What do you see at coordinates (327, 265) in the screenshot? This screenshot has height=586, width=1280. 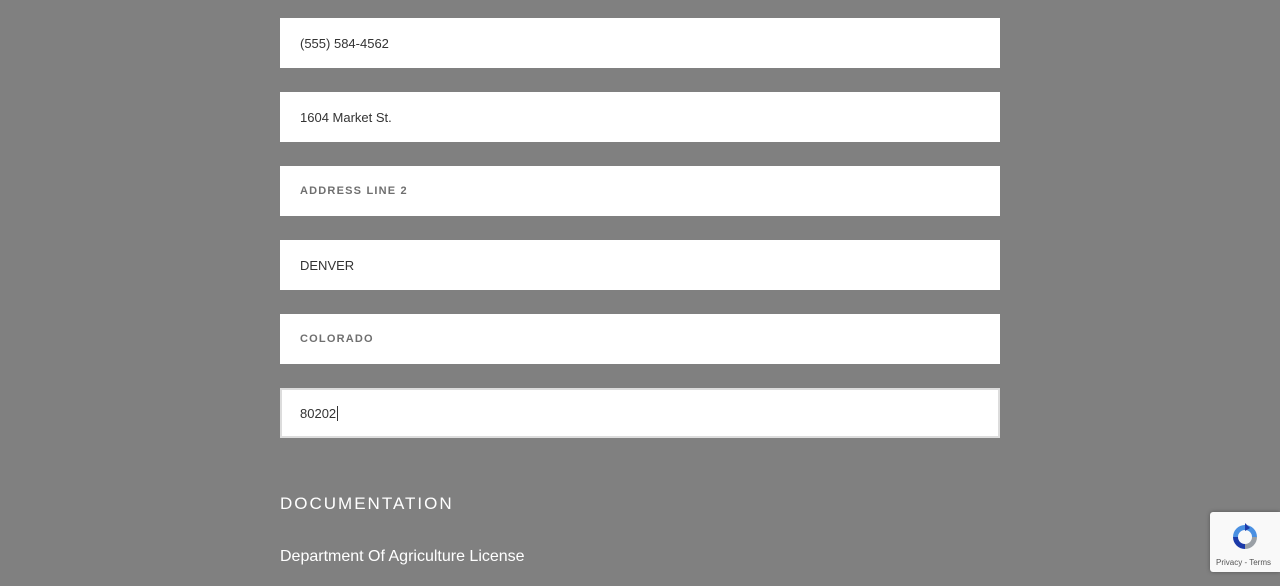 I see `city-value: DENVER` at bounding box center [327, 265].